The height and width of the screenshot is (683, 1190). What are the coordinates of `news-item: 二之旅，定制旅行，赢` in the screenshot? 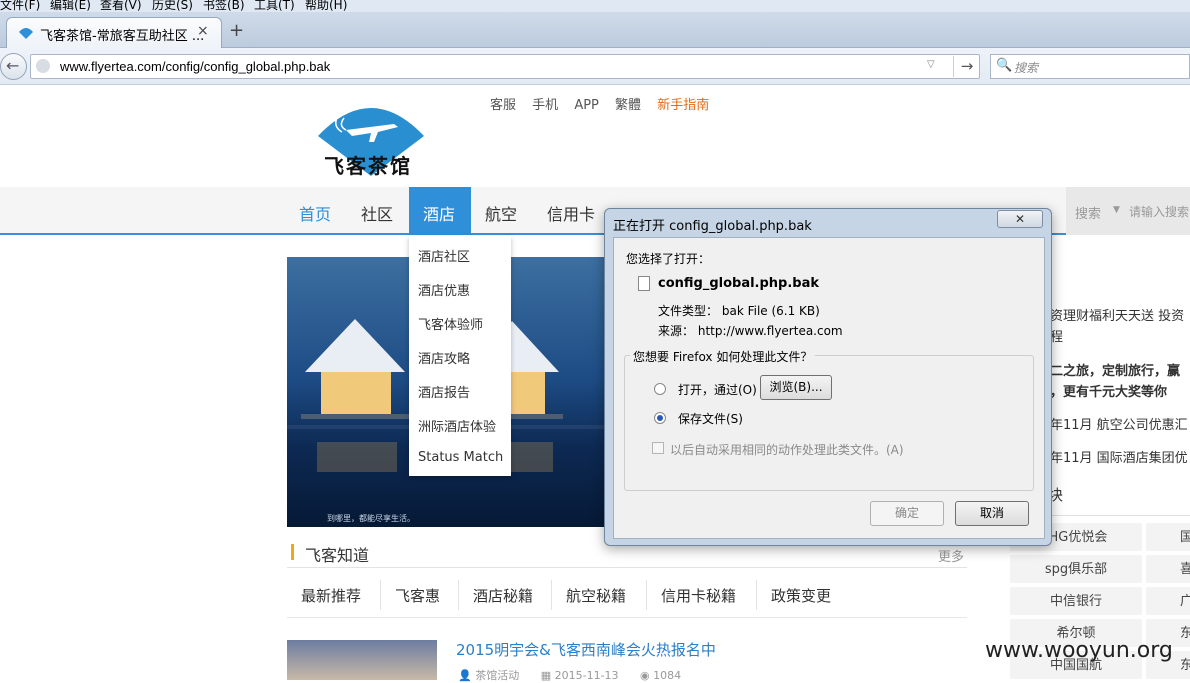 It's located at (1115, 369).